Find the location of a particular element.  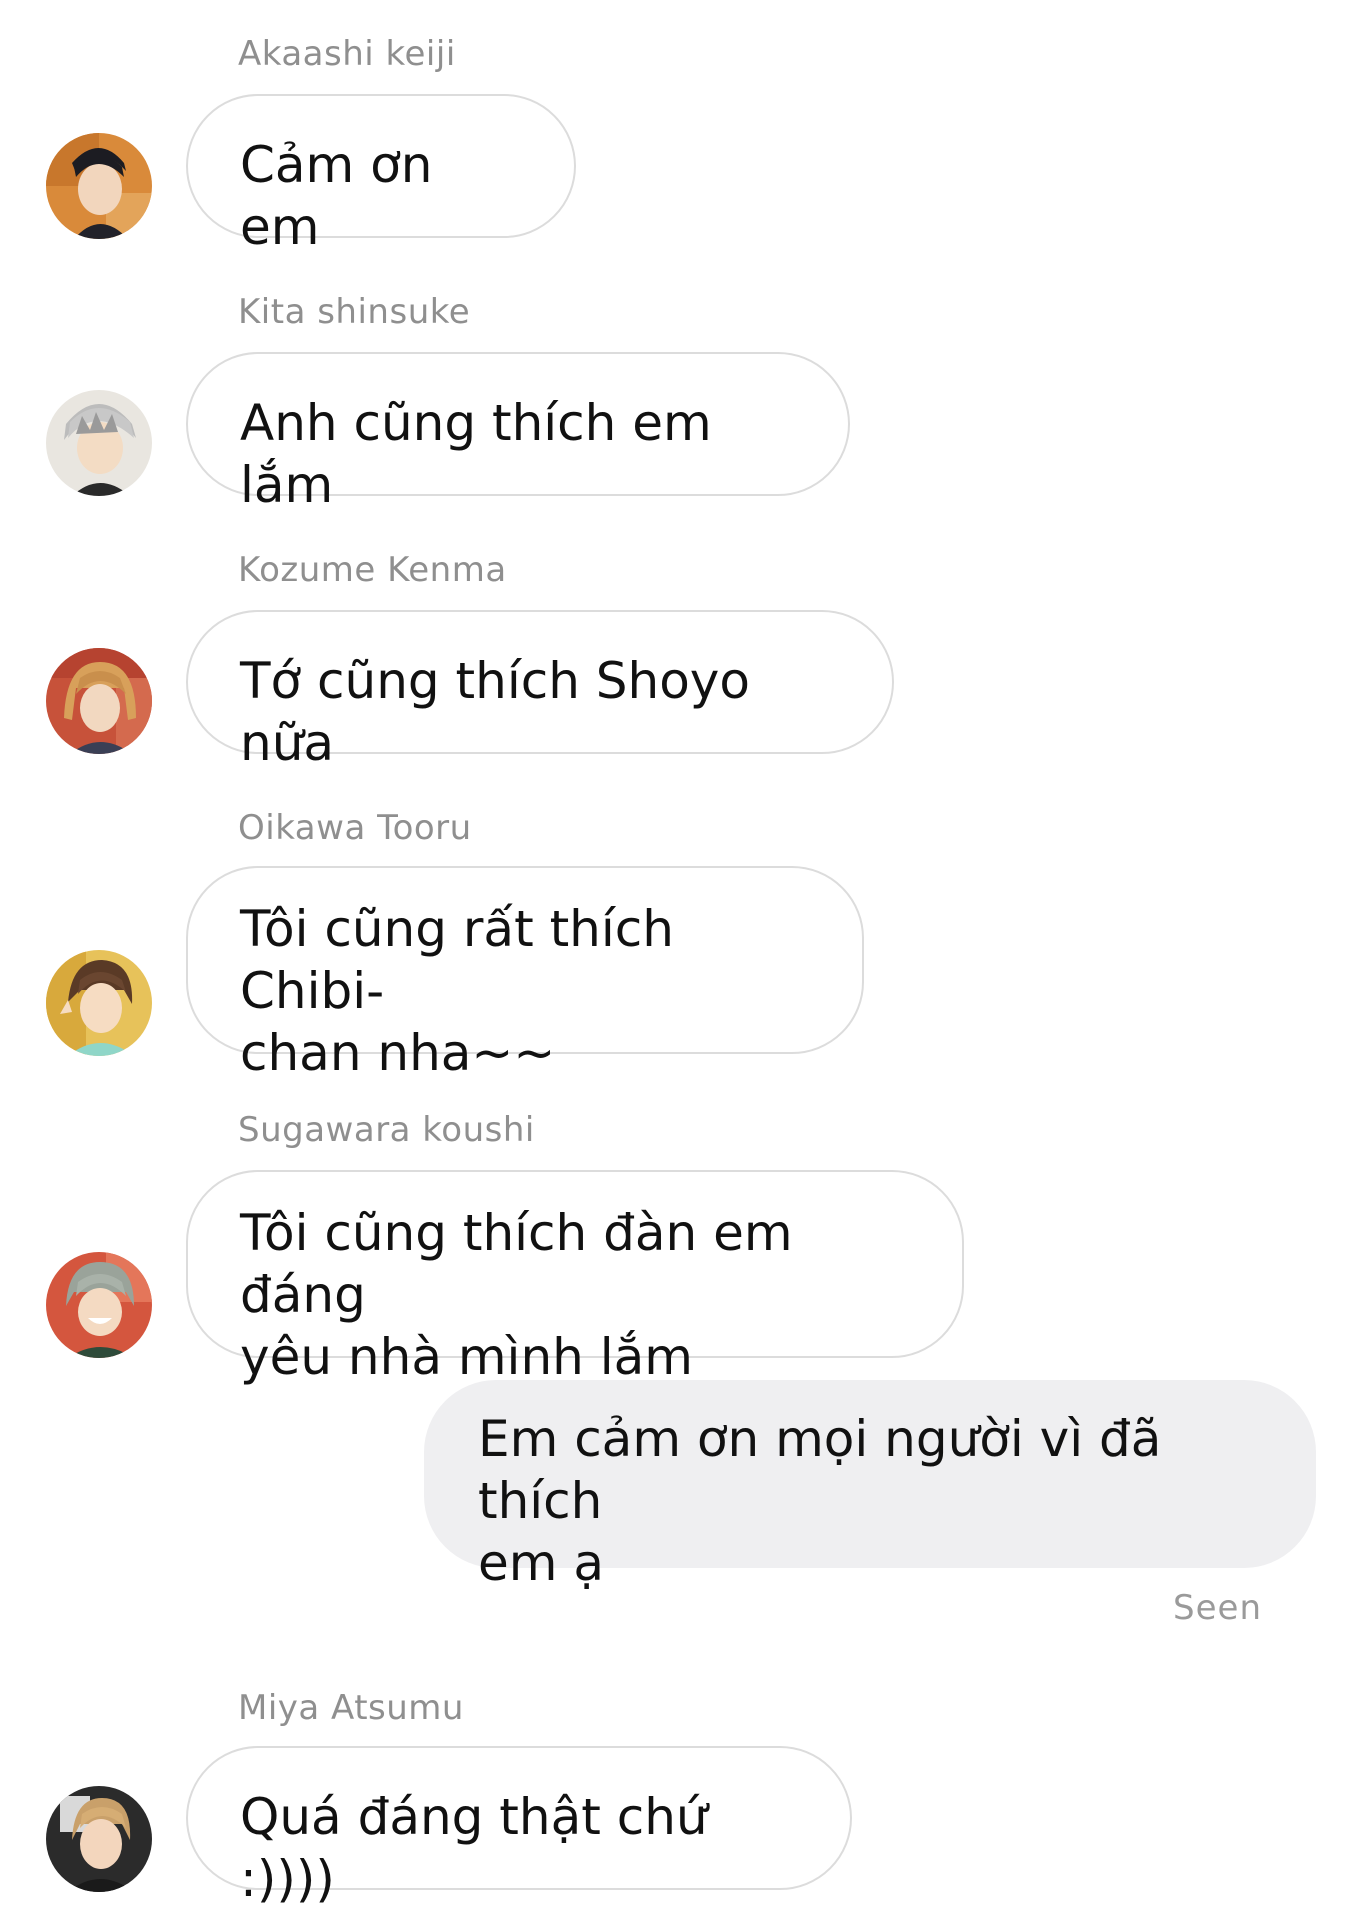

seen-status: Seen is located at coordinates (1217, 1608).